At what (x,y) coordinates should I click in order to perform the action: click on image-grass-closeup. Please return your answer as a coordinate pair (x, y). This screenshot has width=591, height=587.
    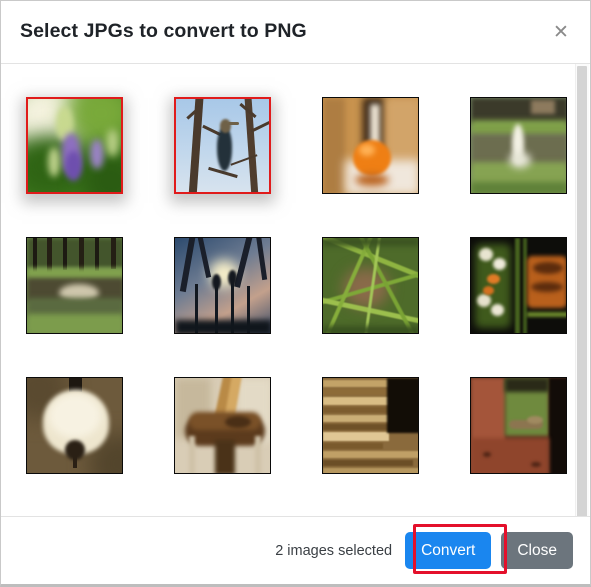
    Looking at the image, I should click on (370, 285).